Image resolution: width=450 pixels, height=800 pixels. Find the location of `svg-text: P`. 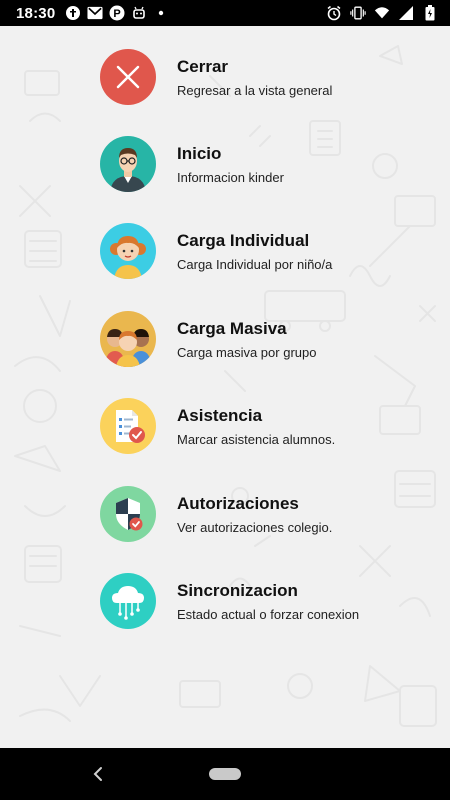

svg-text: P is located at coordinates (117, 14).